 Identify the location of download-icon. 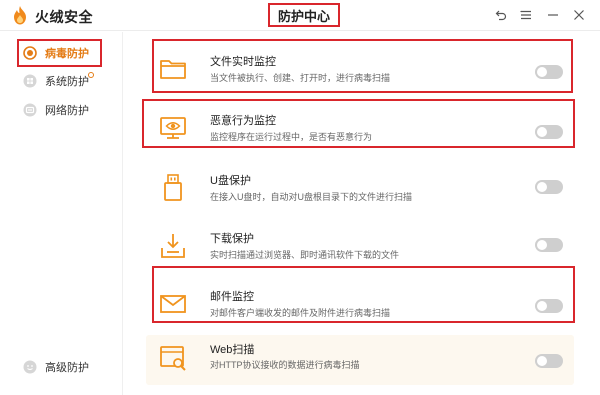
(173, 246).